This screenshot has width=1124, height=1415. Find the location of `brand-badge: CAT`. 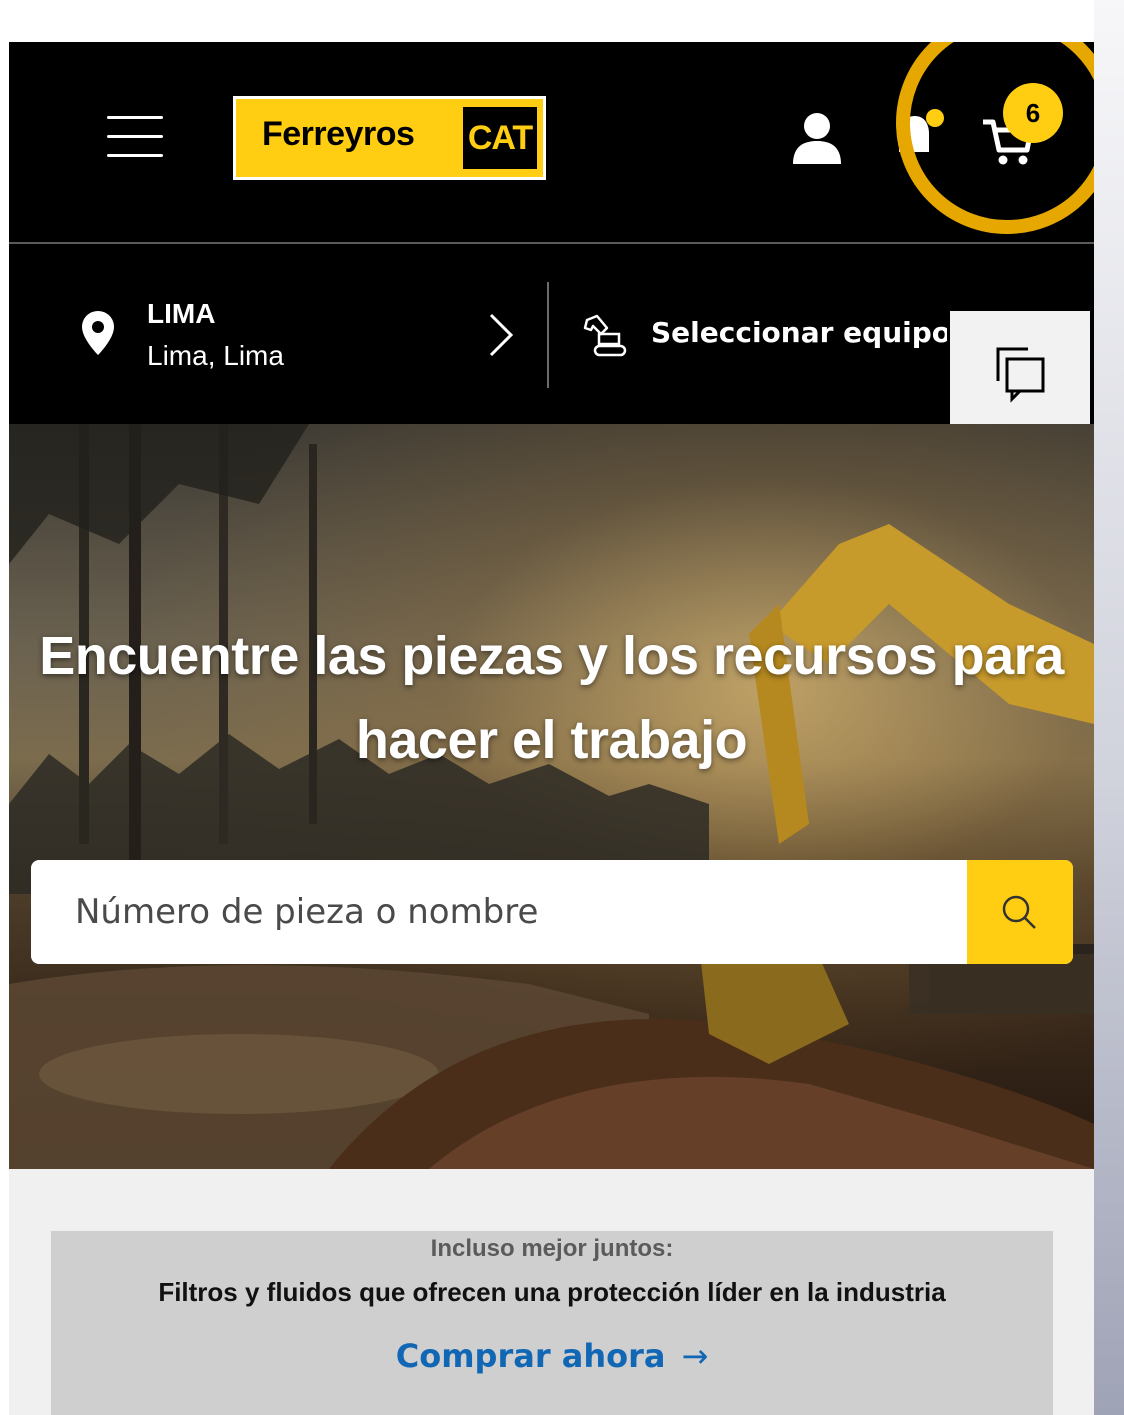

brand-badge: CAT is located at coordinates (500, 138).